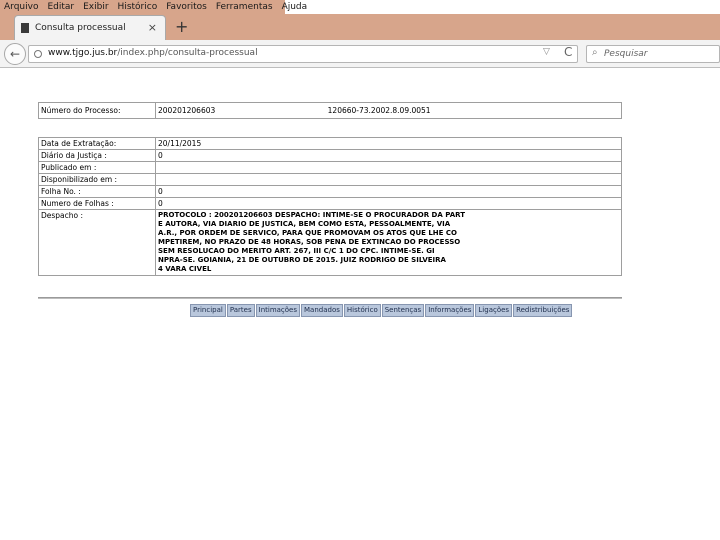 This screenshot has width=720, height=540. Describe the element at coordinates (187, 110) in the screenshot. I see `process-number: 200201206603` at that location.